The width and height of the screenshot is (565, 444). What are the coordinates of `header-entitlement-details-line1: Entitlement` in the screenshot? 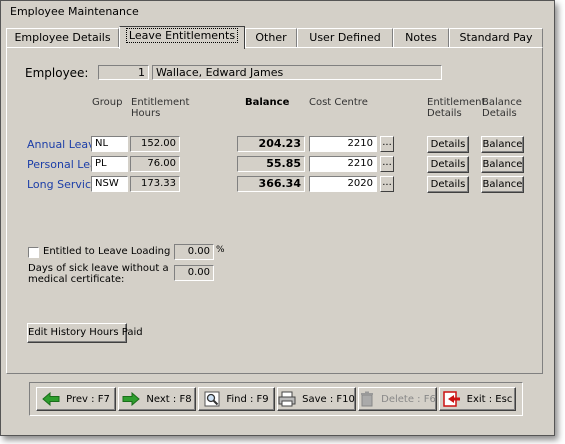 It's located at (456, 102).